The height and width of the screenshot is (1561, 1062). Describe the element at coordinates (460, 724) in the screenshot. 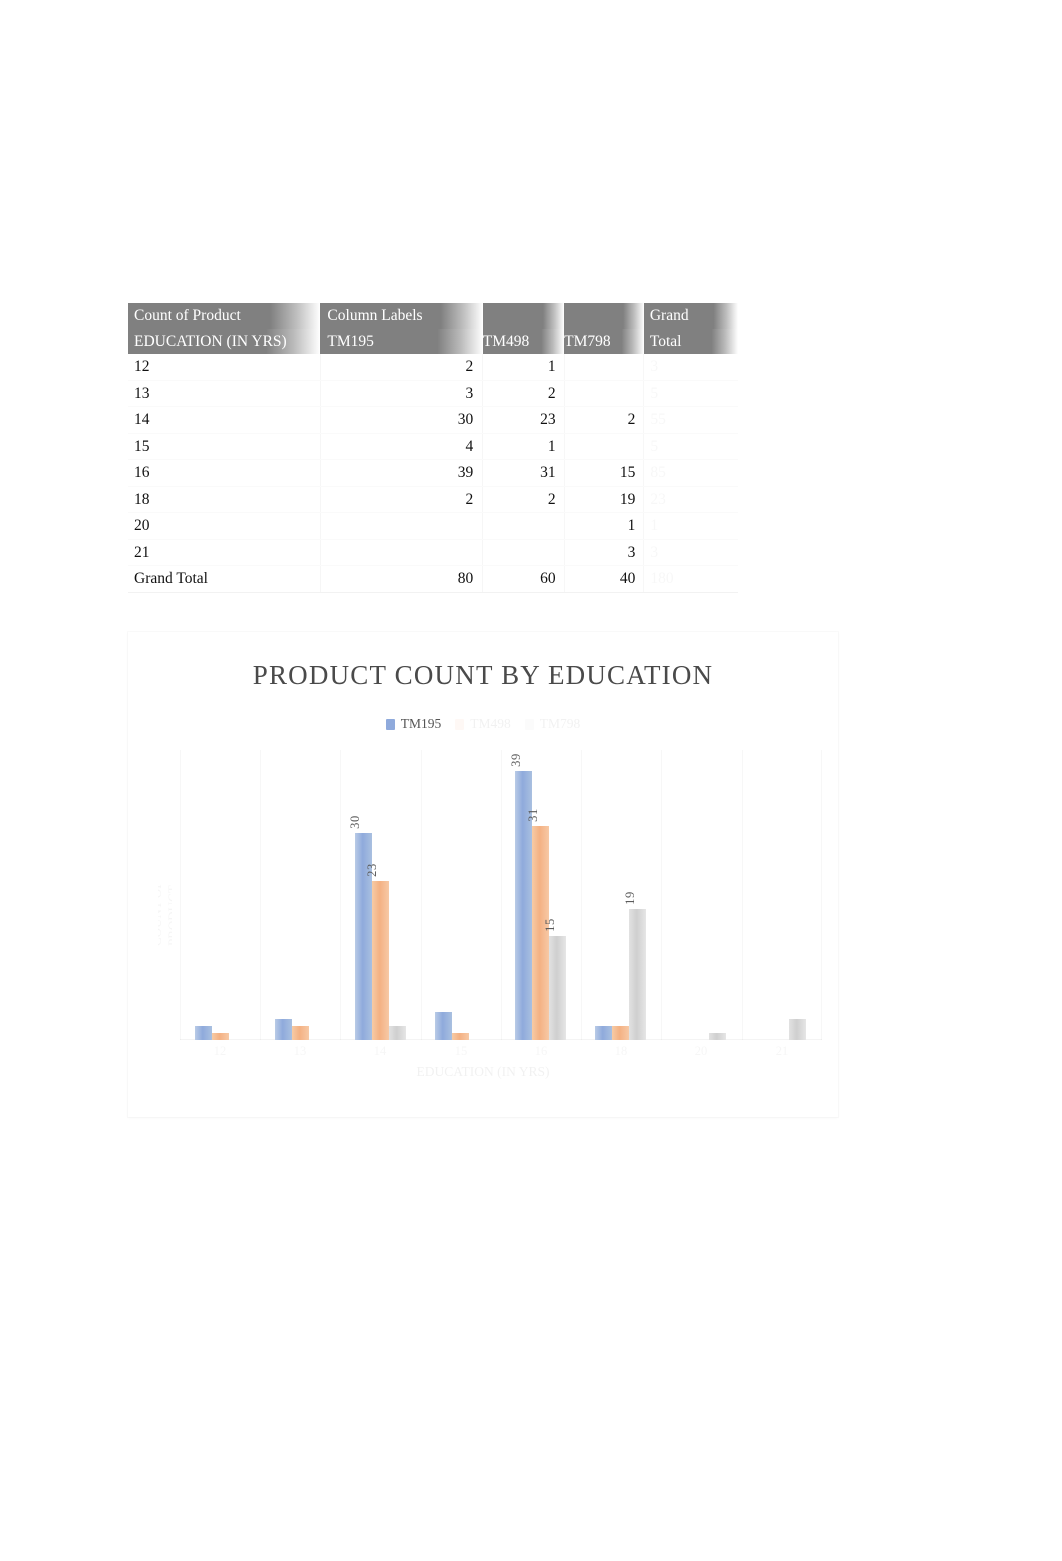

I see `legend-swatch-tm498` at that location.